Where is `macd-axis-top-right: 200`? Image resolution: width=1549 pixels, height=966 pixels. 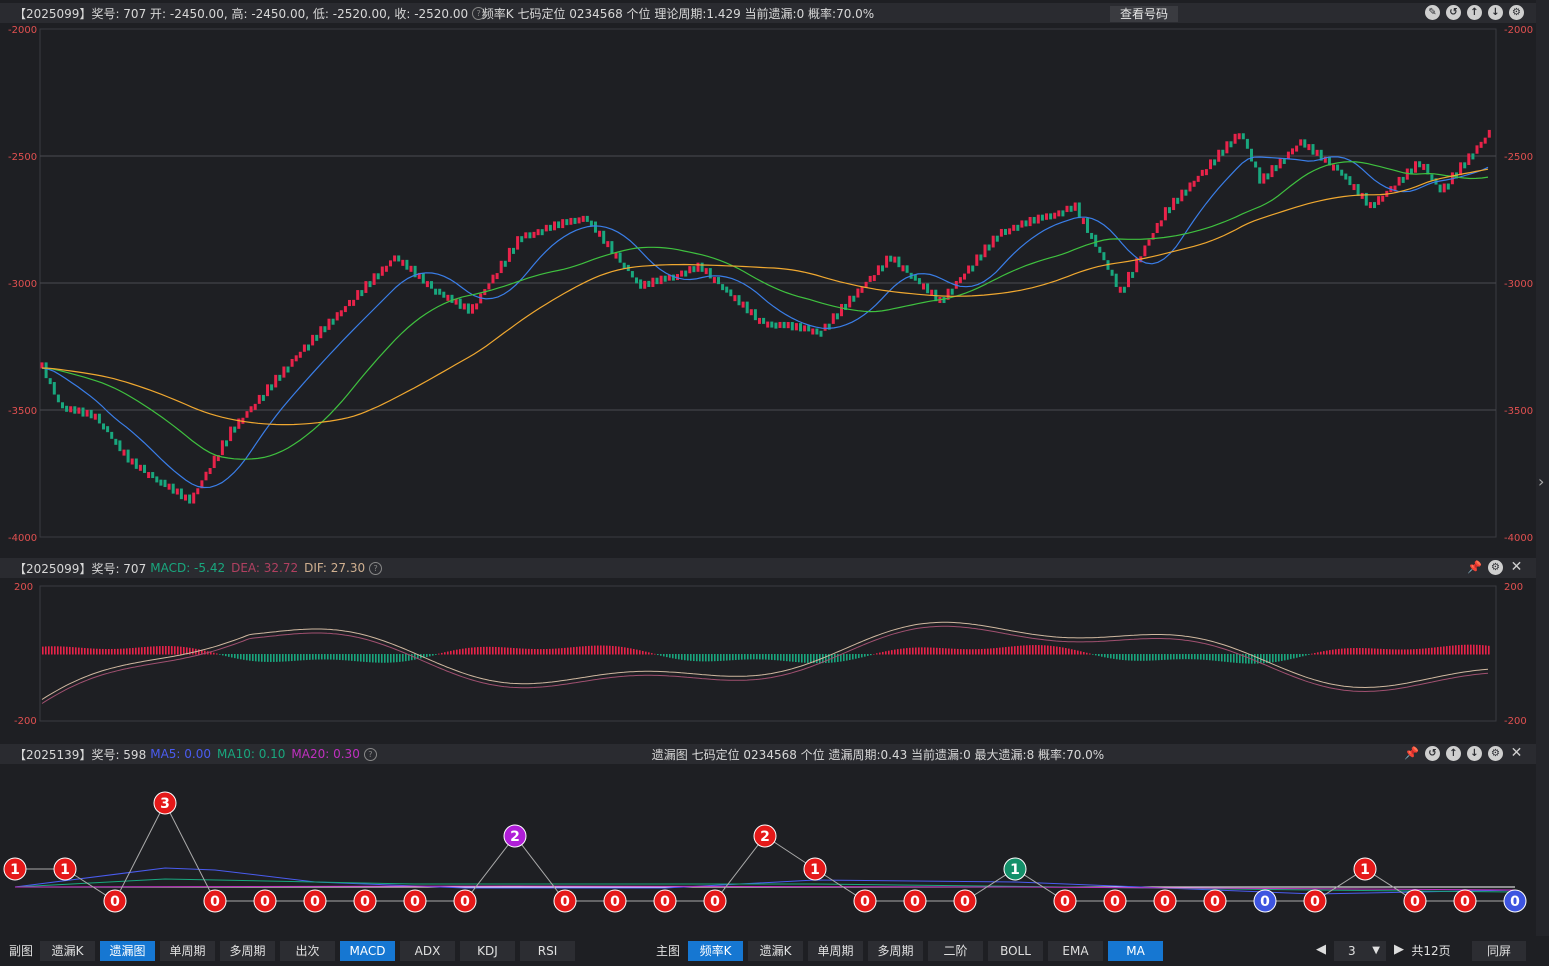 macd-axis-top-right: 200 is located at coordinates (1513, 587).